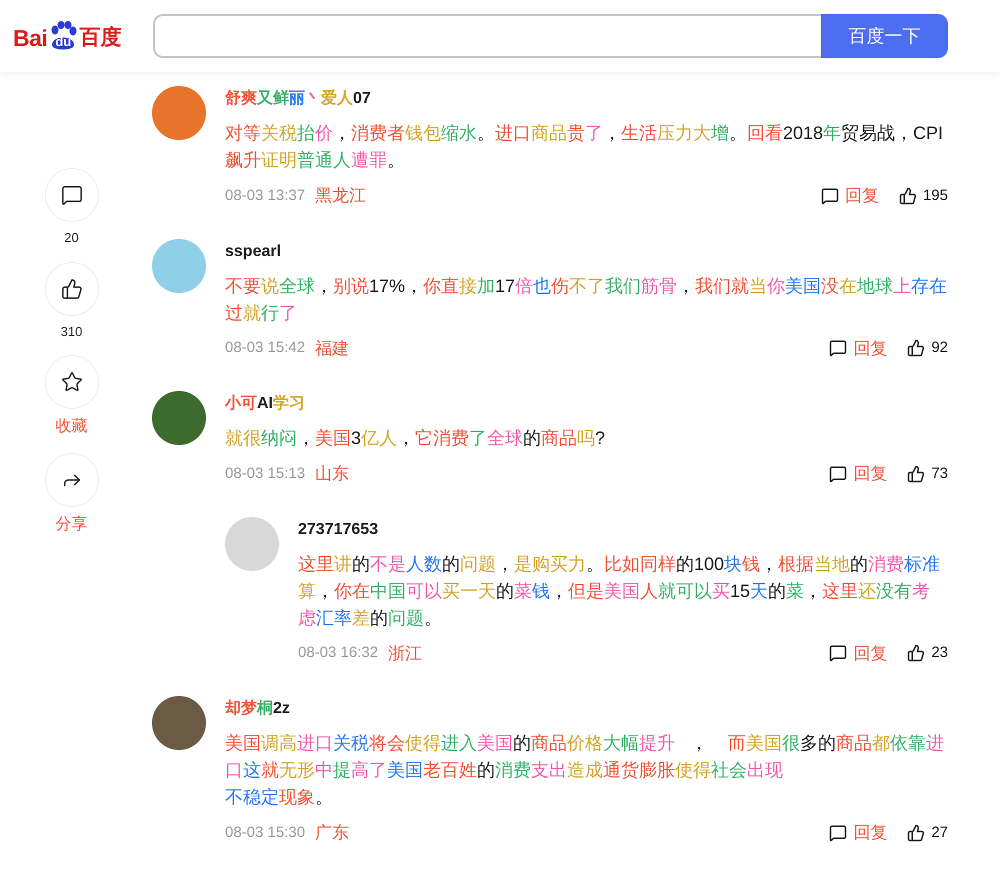  Describe the element at coordinates (332, 349) in the screenshot. I see `location: 福建` at that location.